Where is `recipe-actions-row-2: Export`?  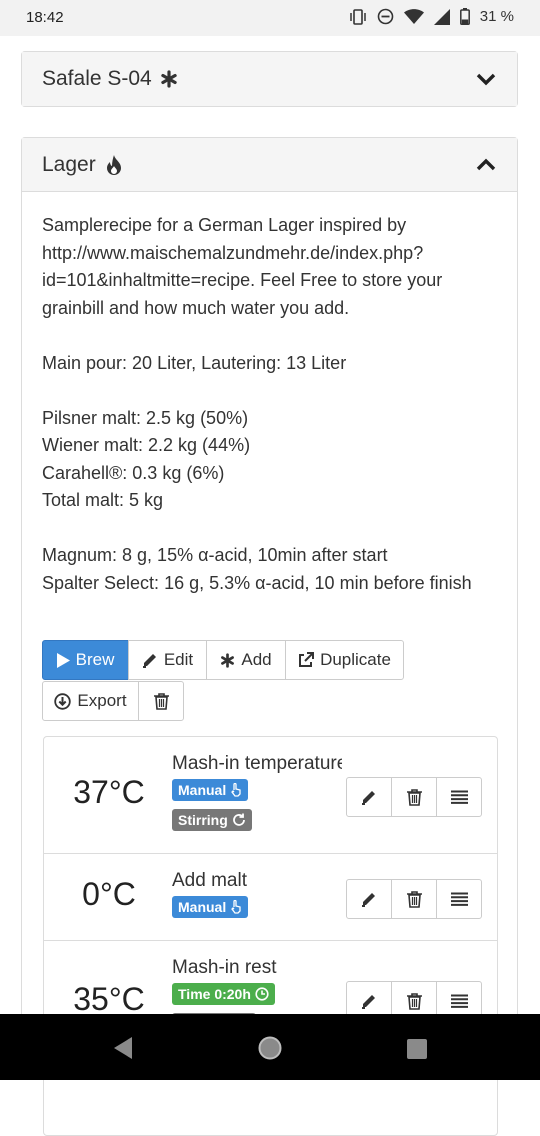
recipe-actions-row-2: Export is located at coordinates (113, 701).